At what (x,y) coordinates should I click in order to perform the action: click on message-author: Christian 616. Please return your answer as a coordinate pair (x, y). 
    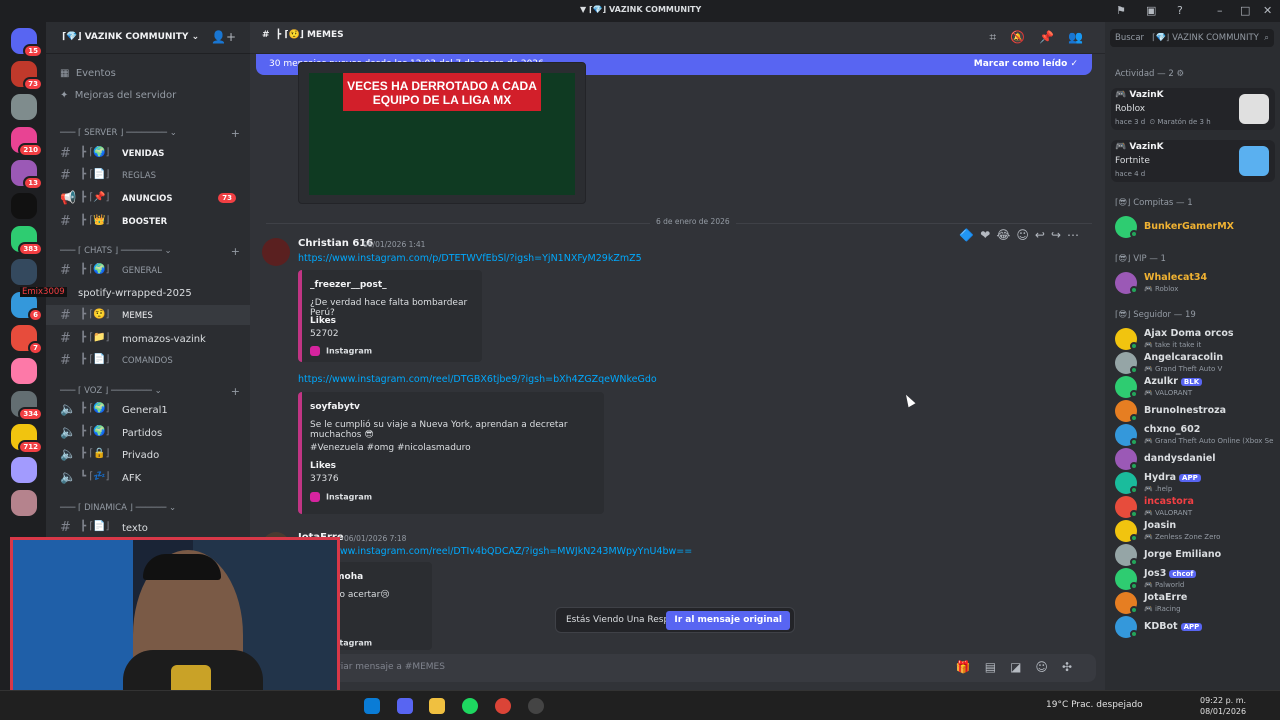
    Looking at the image, I should click on (335, 243).